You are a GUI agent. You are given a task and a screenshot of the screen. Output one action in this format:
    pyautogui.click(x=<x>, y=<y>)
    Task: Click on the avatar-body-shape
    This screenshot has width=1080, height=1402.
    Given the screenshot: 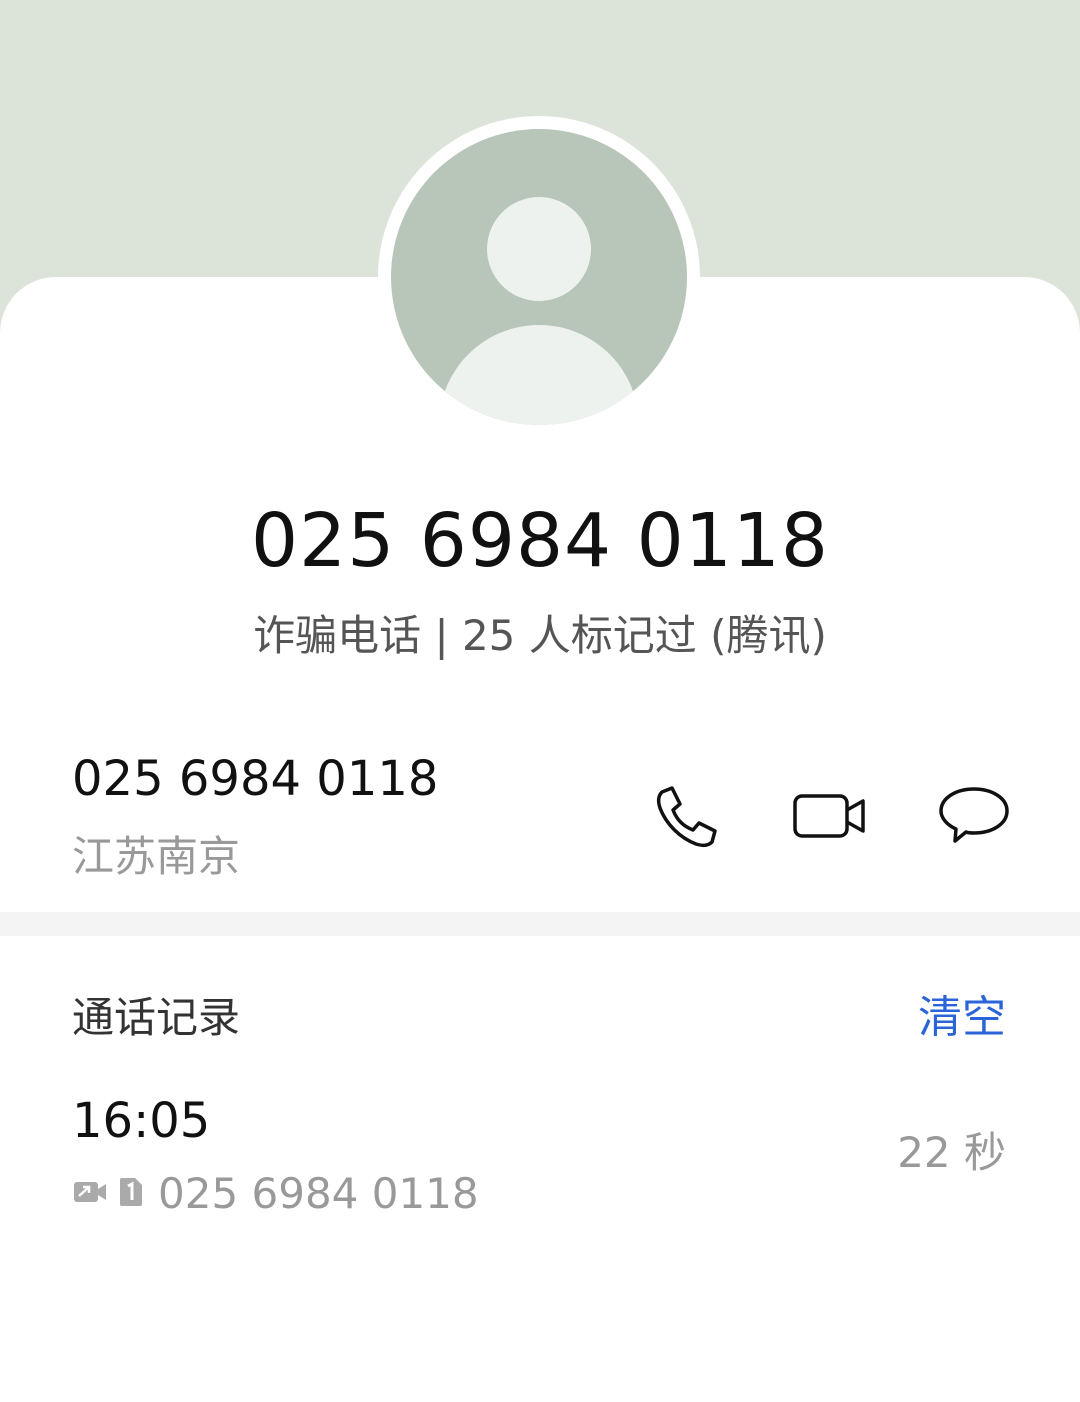 What is the action you would take?
    pyautogui.click(x=539, y=375)
    